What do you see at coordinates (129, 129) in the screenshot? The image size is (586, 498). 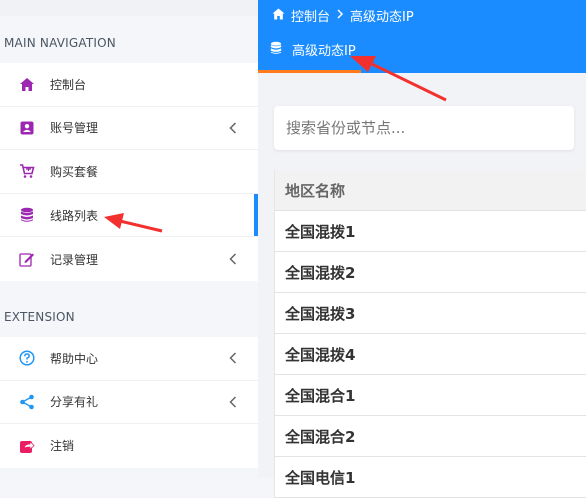 I see `sidebar-item-account: 账号管理` at bounding box center [129, 129].